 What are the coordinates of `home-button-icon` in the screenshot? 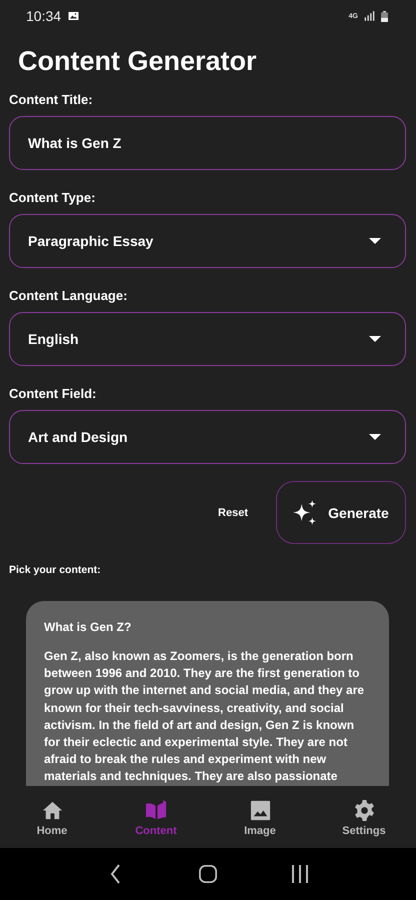 It's located at (208, 874).